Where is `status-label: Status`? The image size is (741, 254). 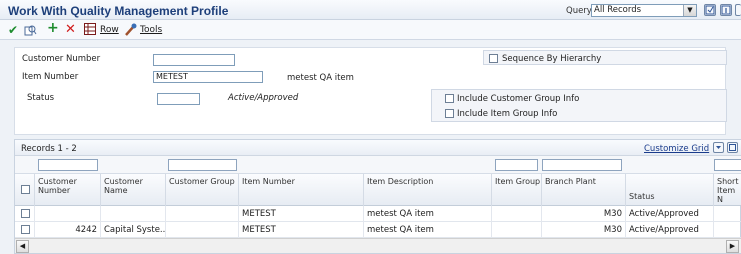
status-label: Status is located at coordinates (41, 98).